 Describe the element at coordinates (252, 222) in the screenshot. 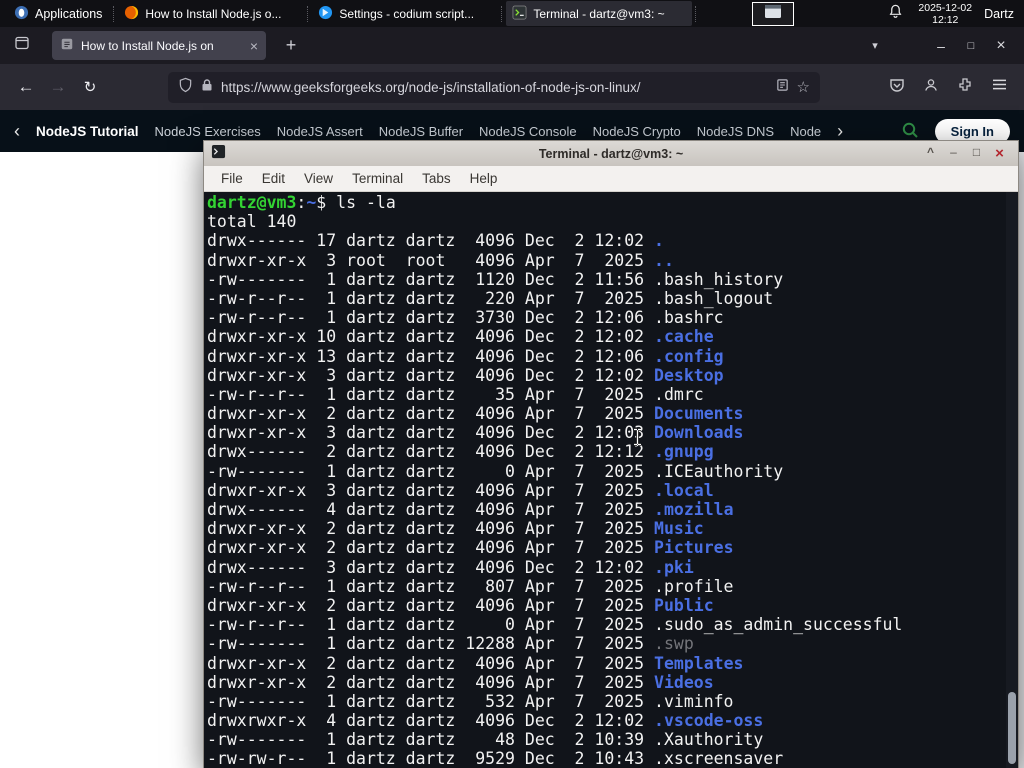

I see `terminal-line: total 140` at that location.